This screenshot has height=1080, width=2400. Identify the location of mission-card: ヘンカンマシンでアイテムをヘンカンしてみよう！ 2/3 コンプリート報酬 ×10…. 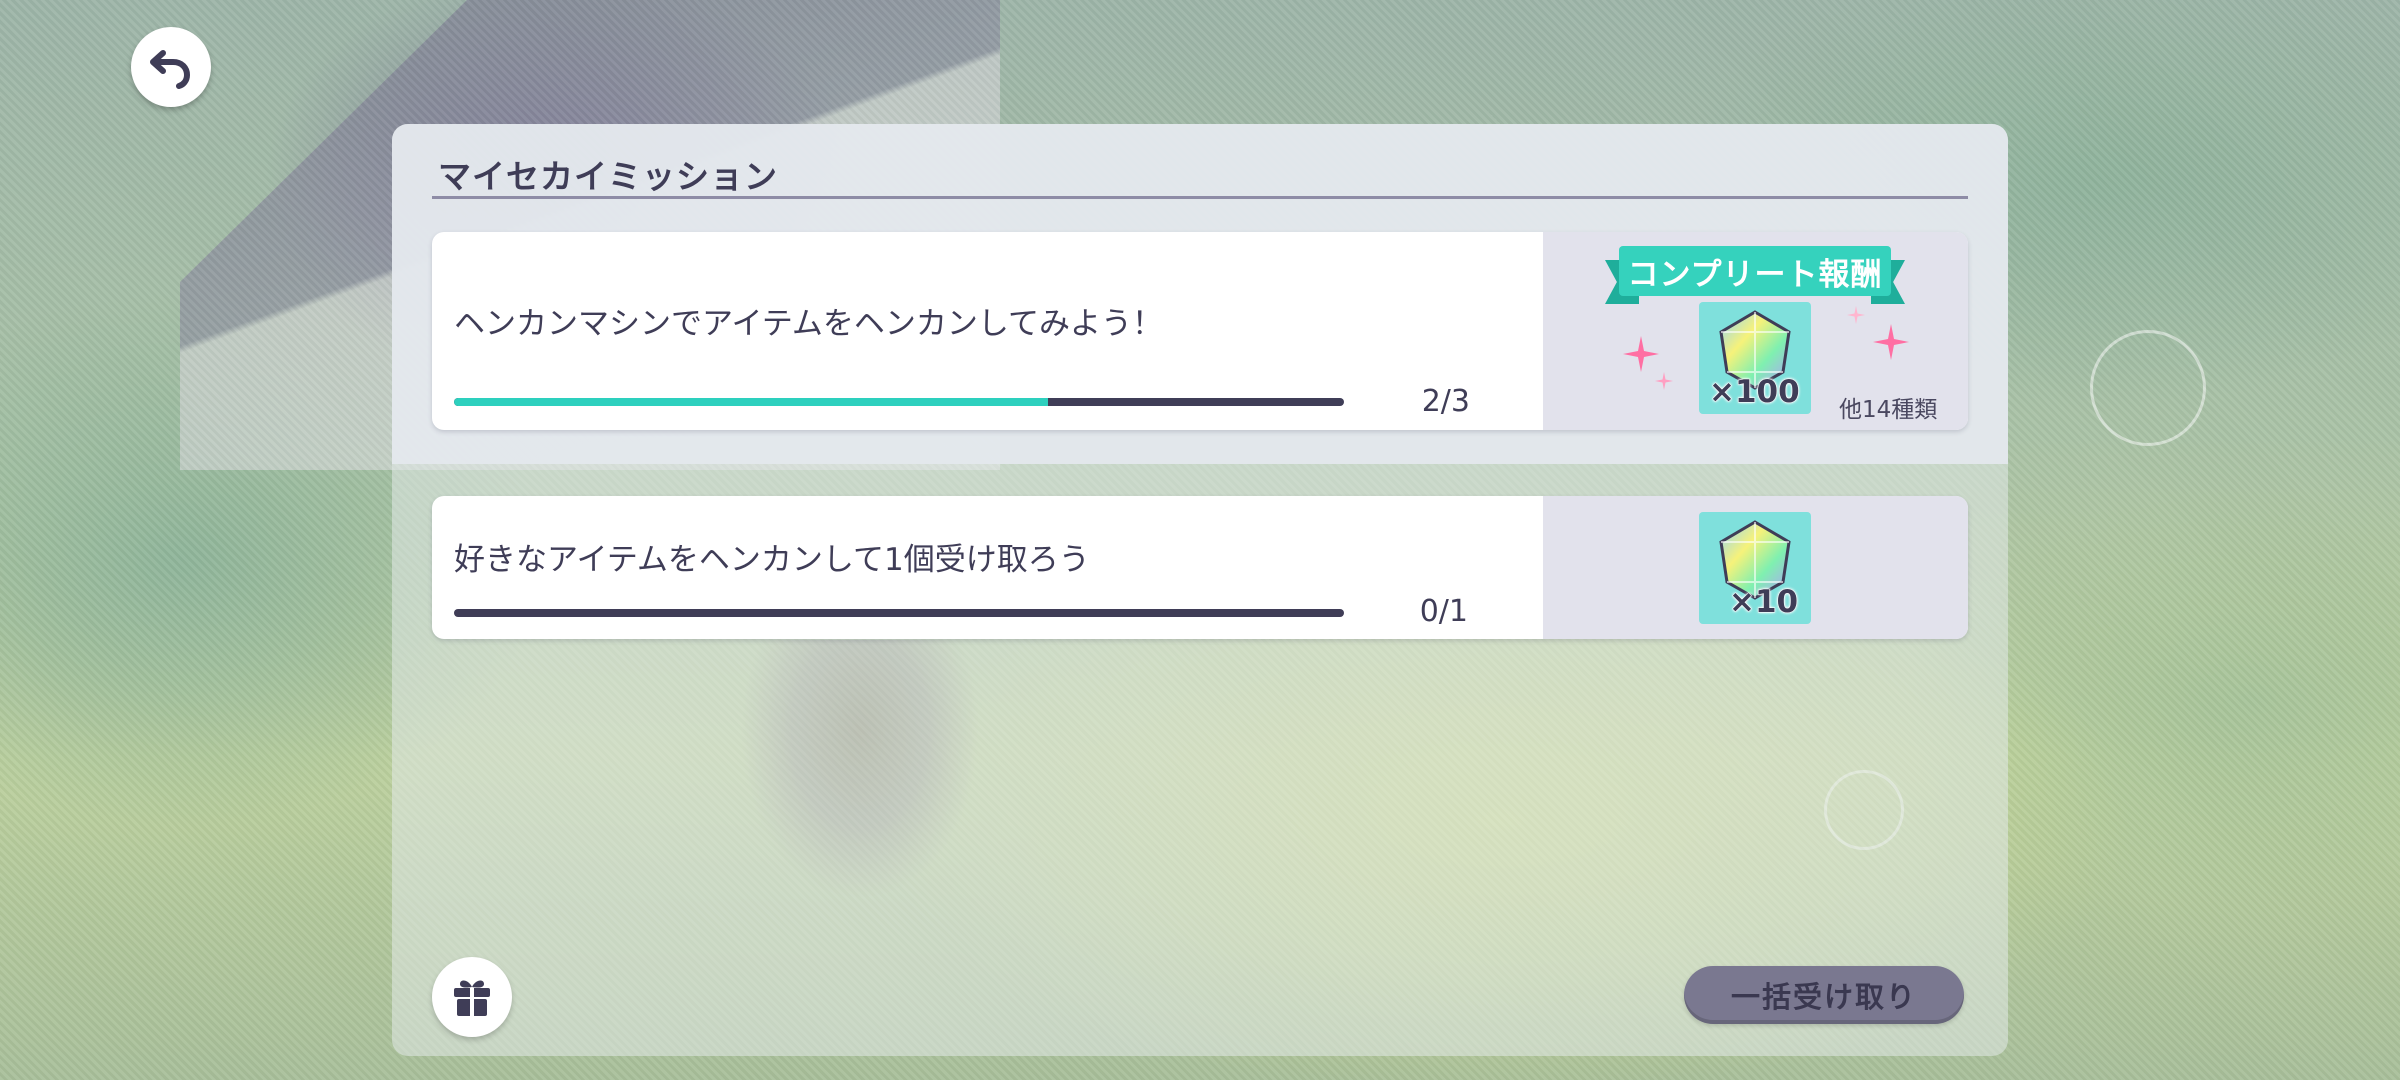
(1200, 331).